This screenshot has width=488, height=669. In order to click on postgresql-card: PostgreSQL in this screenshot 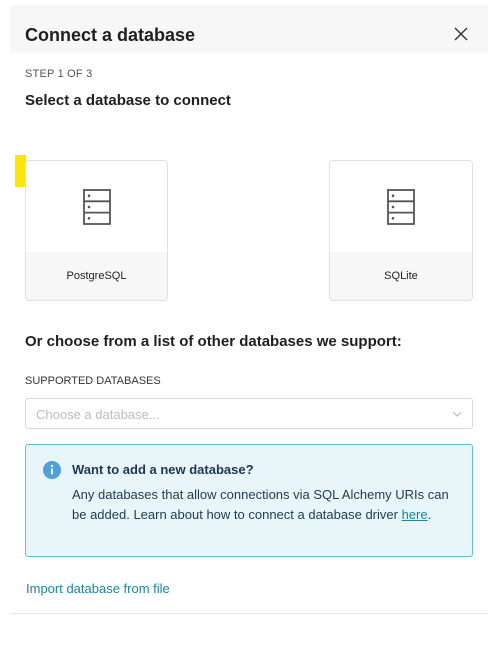, I will do `click(96, 230)`.